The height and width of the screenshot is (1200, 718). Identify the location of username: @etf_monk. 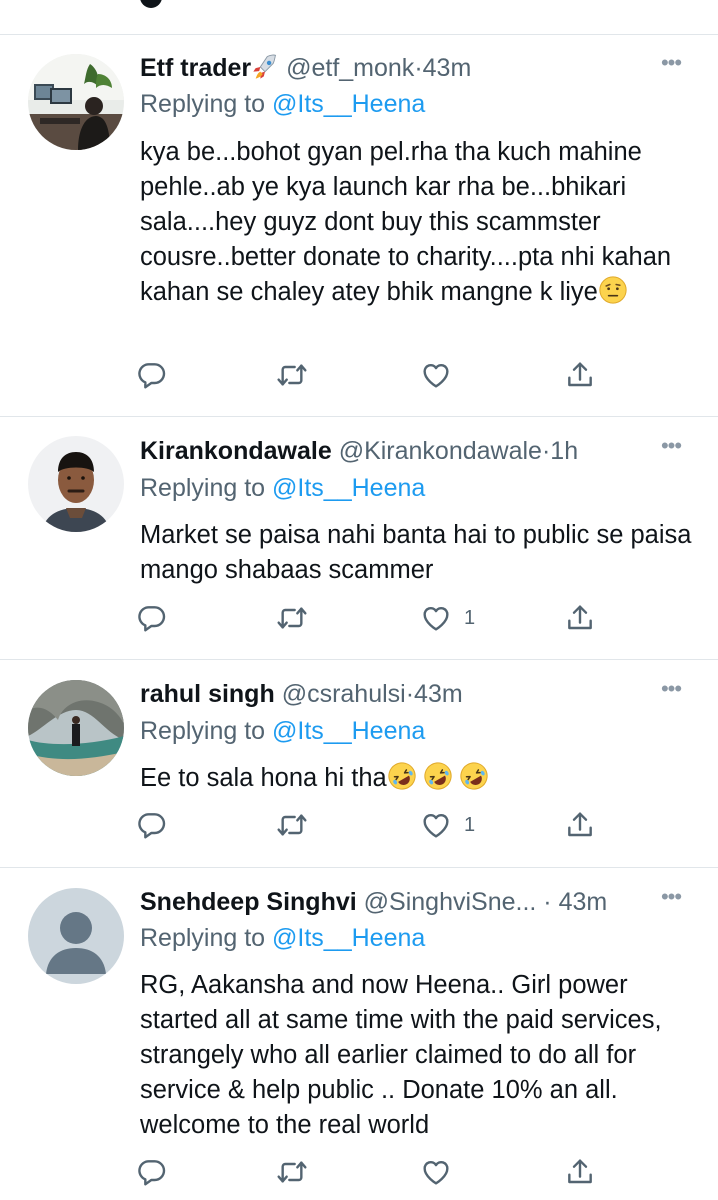
(350, 68).